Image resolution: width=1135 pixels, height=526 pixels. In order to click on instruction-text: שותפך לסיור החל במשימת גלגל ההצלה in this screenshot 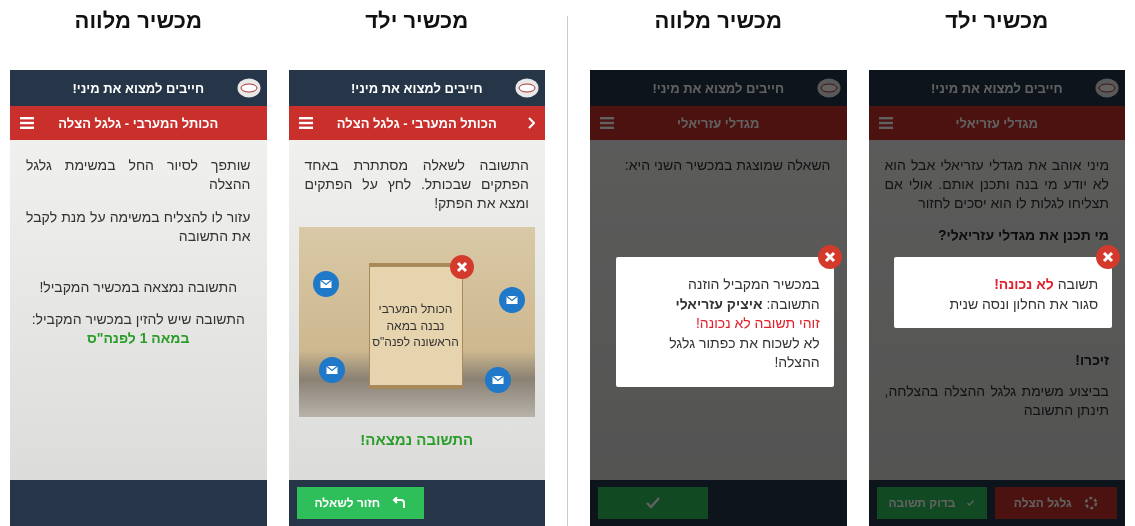, I will do `click(138, 175)`.